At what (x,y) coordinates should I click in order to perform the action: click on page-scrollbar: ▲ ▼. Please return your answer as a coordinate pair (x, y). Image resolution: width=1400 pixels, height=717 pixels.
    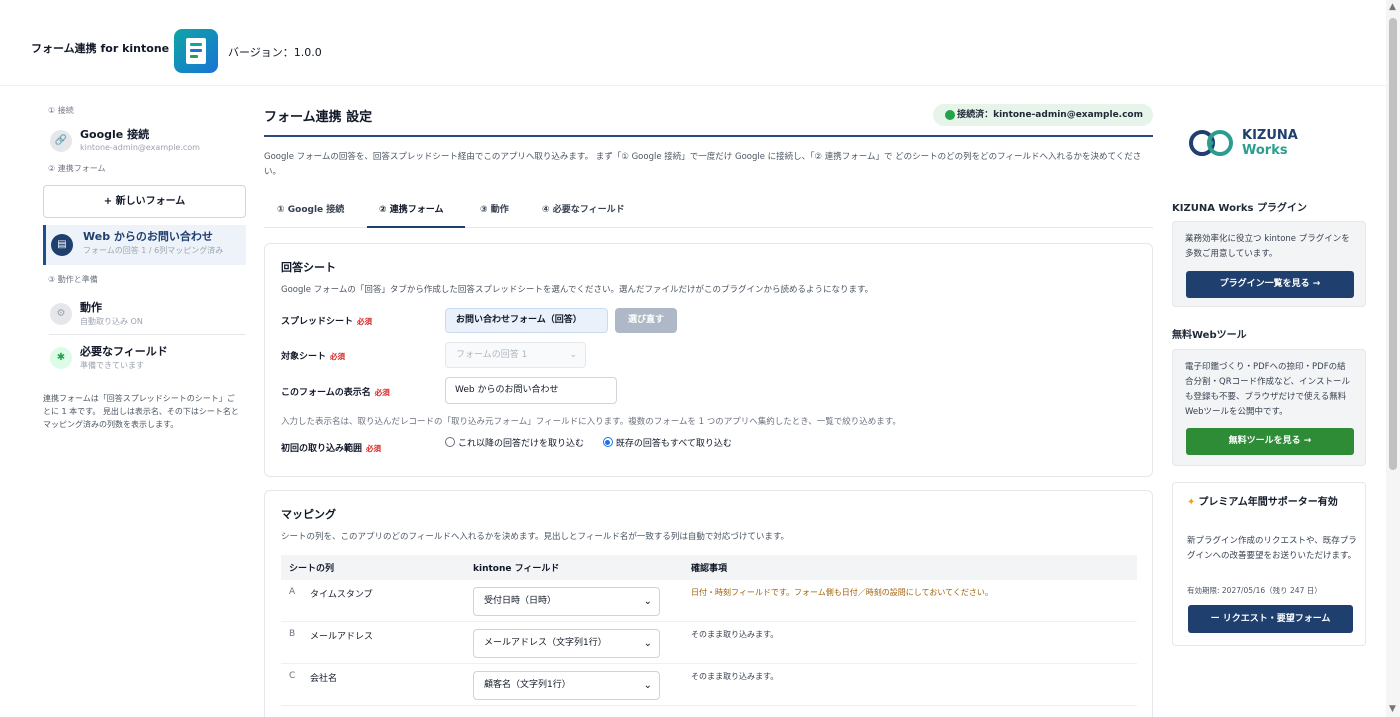
    Looking at the image, I should click on (1393, 358).